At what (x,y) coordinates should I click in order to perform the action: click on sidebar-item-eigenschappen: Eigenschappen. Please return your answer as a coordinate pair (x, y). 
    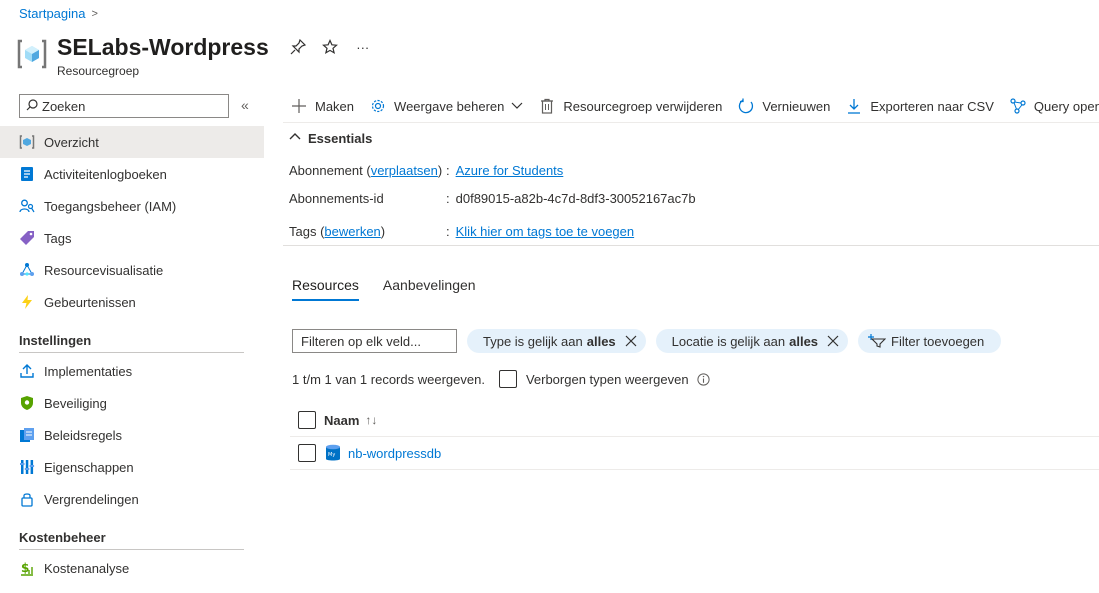
    Looking at the image, I should click on (132, 467).